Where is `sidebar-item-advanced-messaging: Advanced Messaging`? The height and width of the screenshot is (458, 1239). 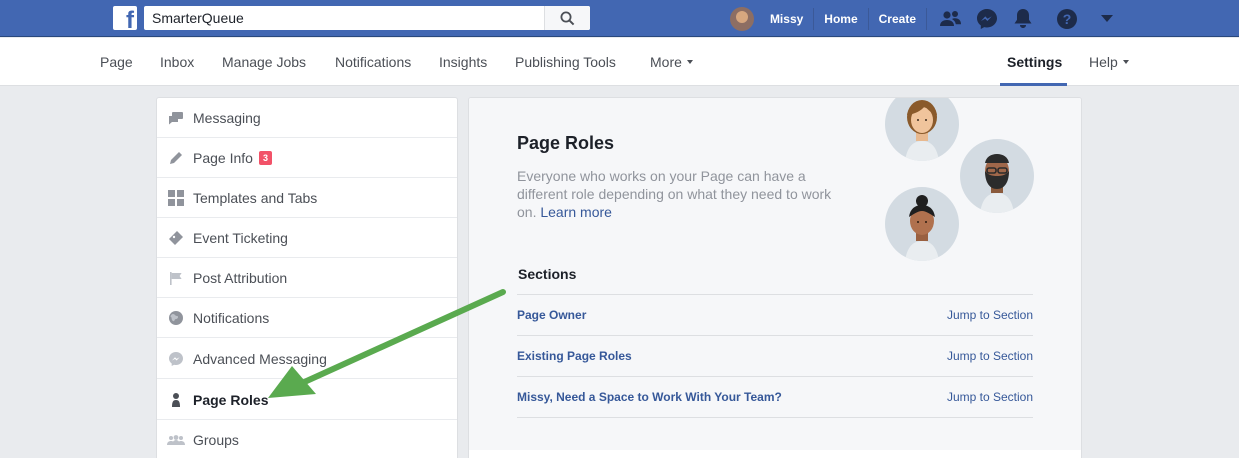 sidebar-item-advanced-messaging: Advanced Messaging is located at coordinates (307, 359).